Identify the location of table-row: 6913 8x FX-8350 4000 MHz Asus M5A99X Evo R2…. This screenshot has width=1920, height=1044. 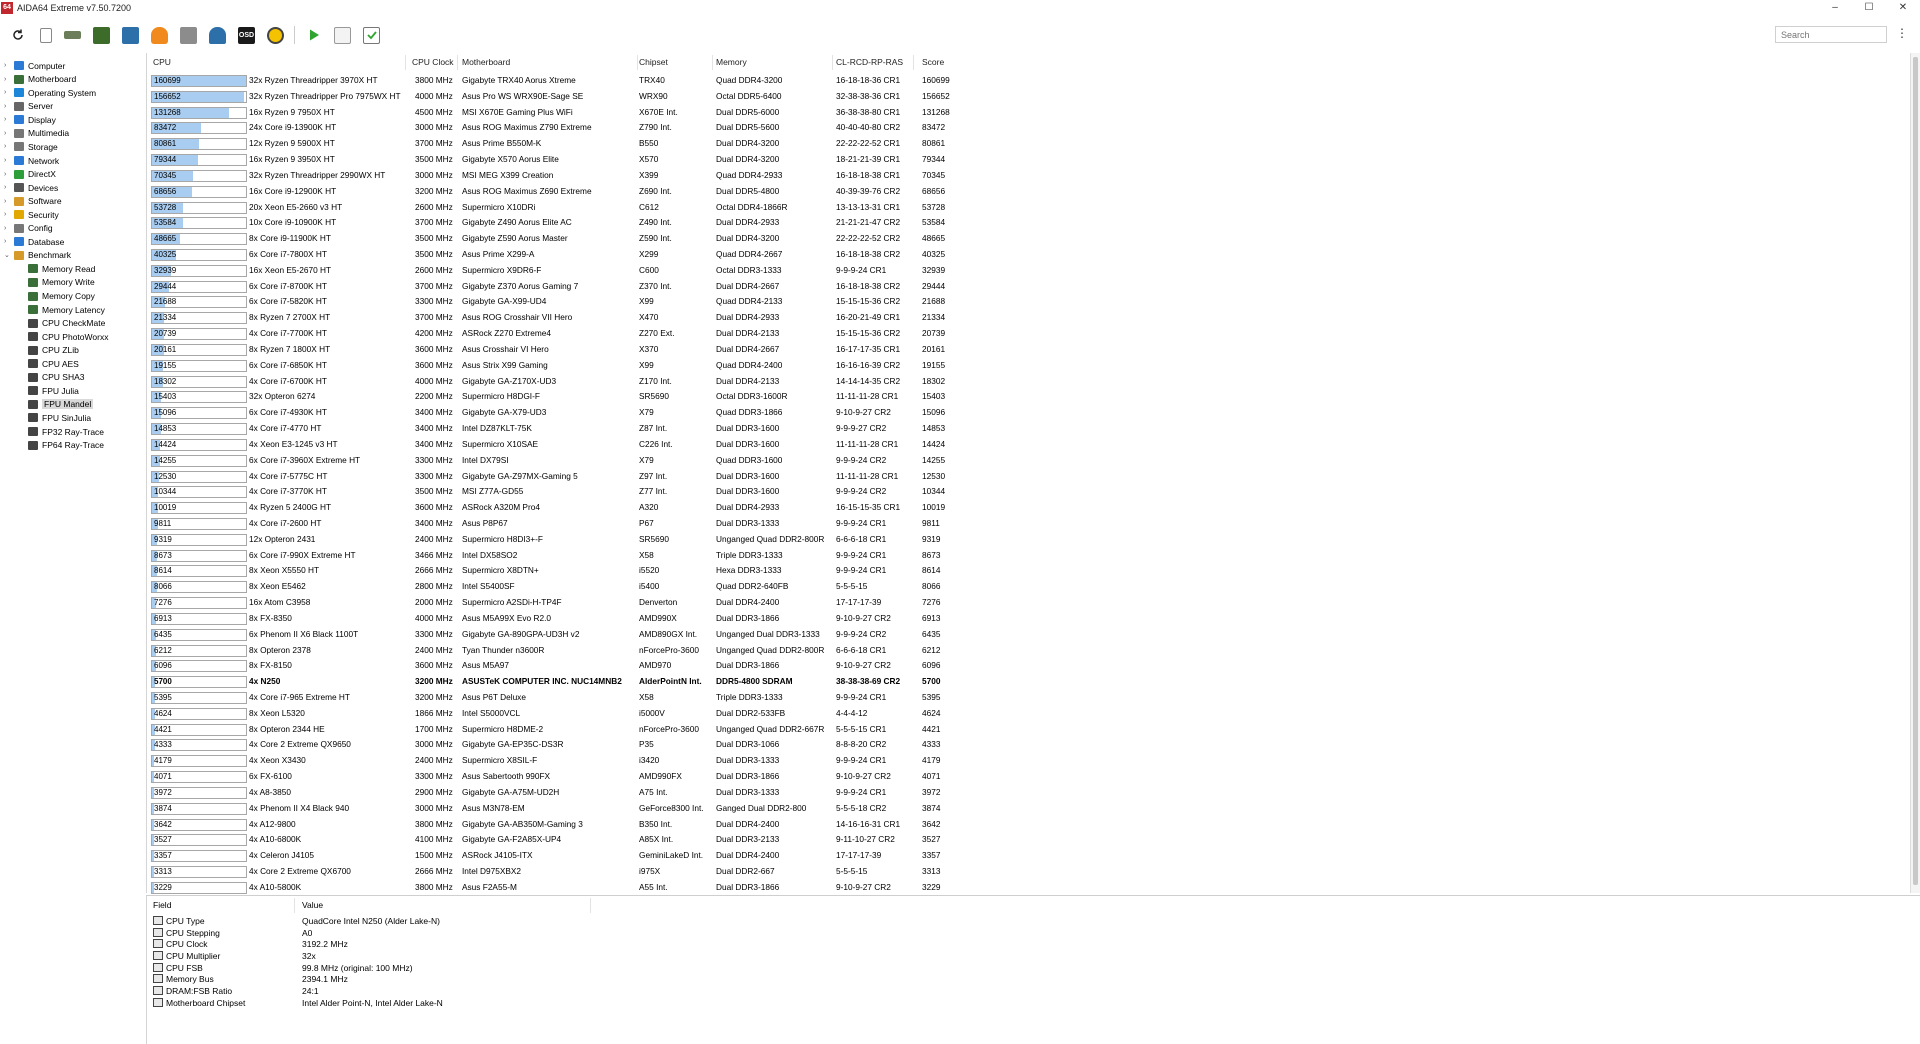
(897, 619).